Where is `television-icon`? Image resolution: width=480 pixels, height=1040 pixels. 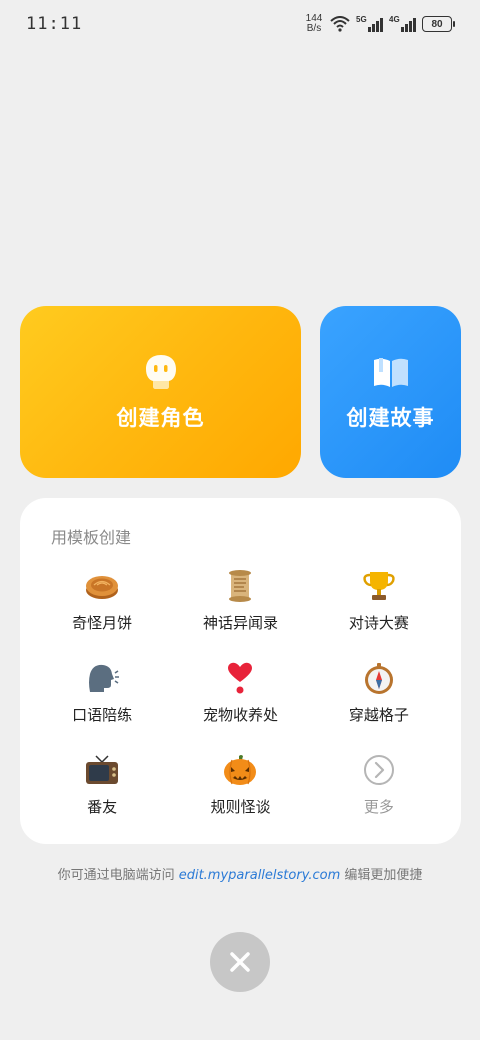
television-icon is located at coordinates (102, 769).